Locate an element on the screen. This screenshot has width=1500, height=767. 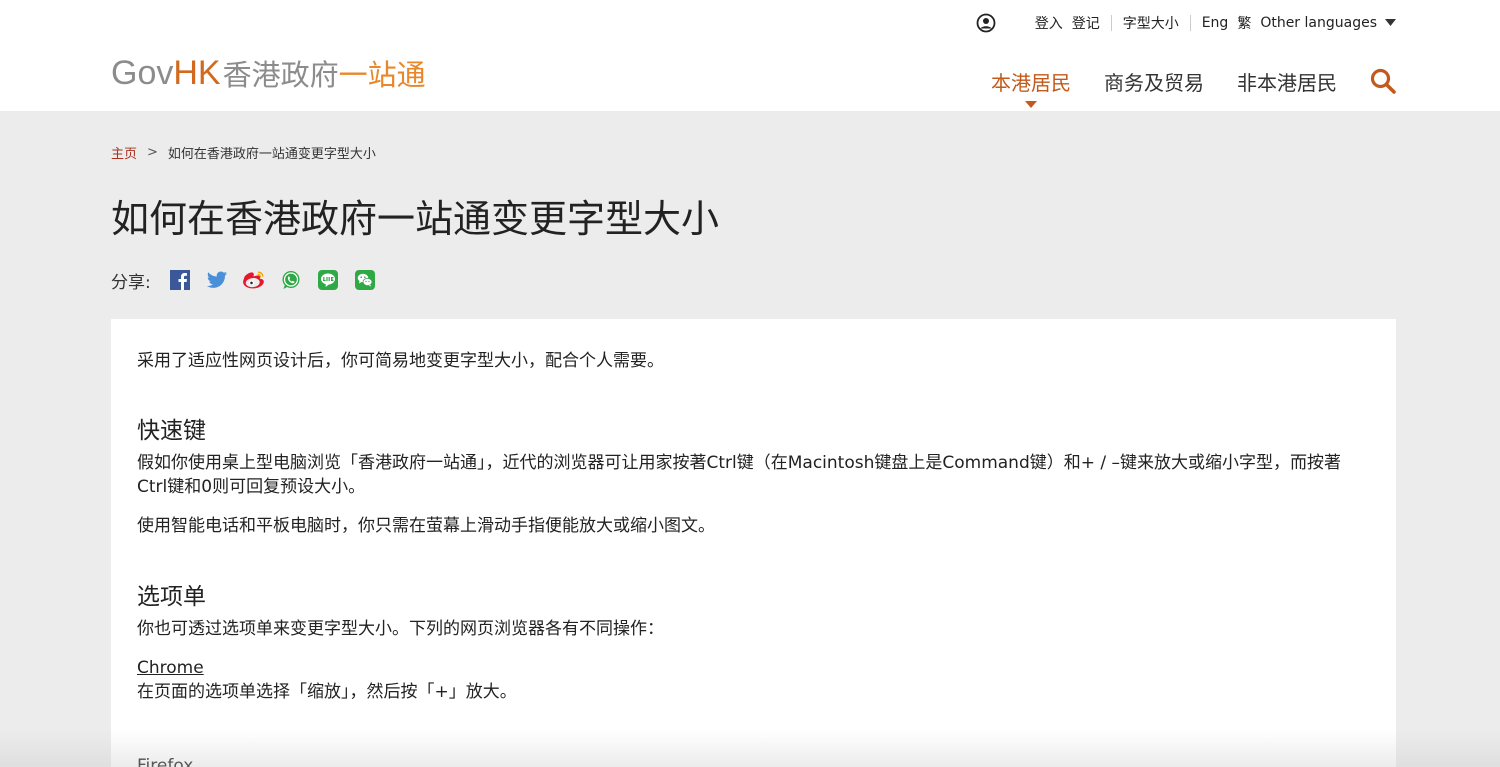
firefox-link: Firefox is located at coordinates (165, 761).